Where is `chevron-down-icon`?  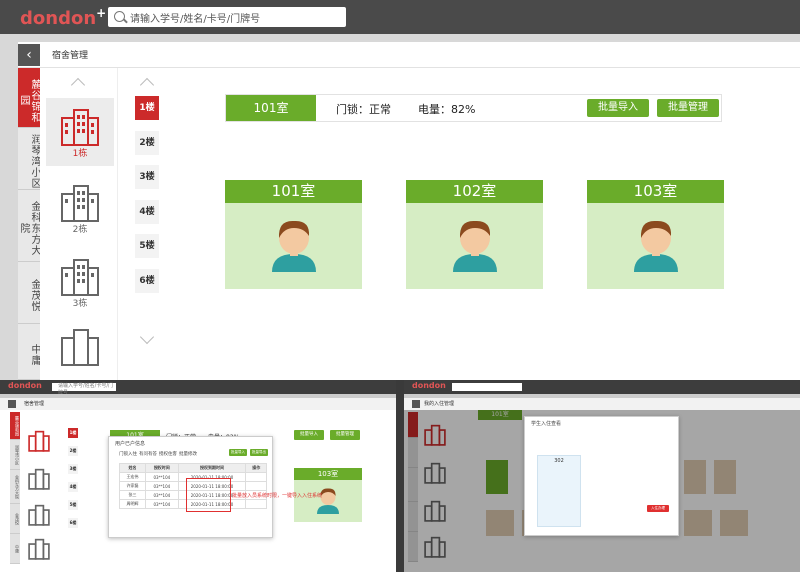 chevron-down-icon is located at coordinates (147, 337).